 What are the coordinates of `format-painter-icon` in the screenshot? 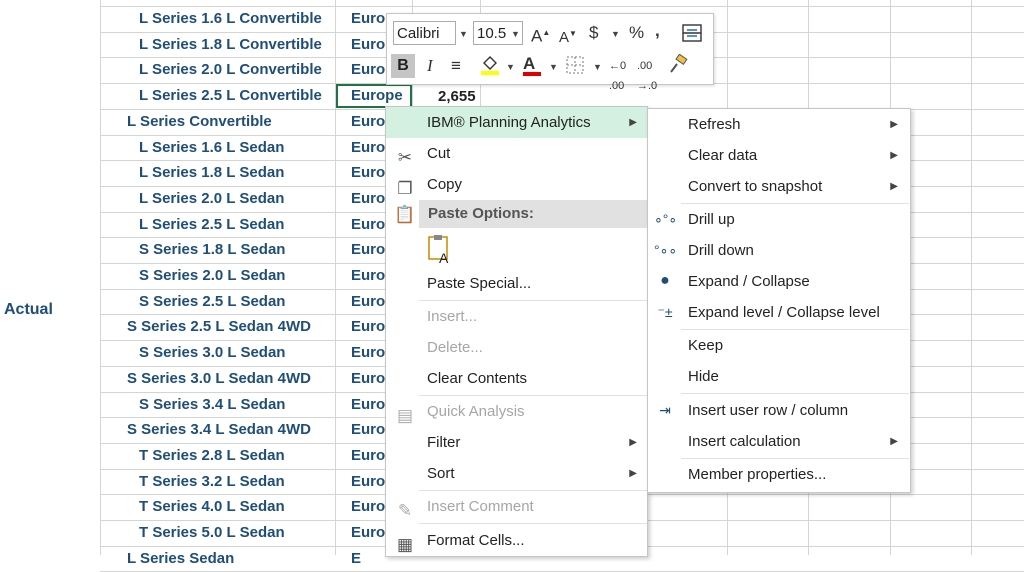 It's located at (678, 67).